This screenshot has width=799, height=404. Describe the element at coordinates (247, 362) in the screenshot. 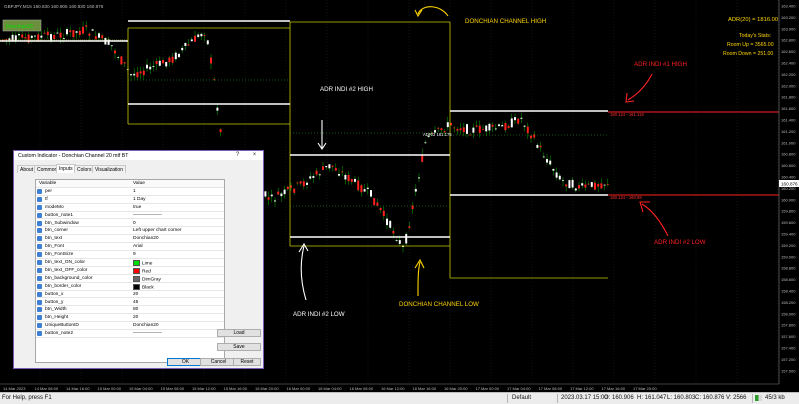

I see `reset-button: Reset` at that location.